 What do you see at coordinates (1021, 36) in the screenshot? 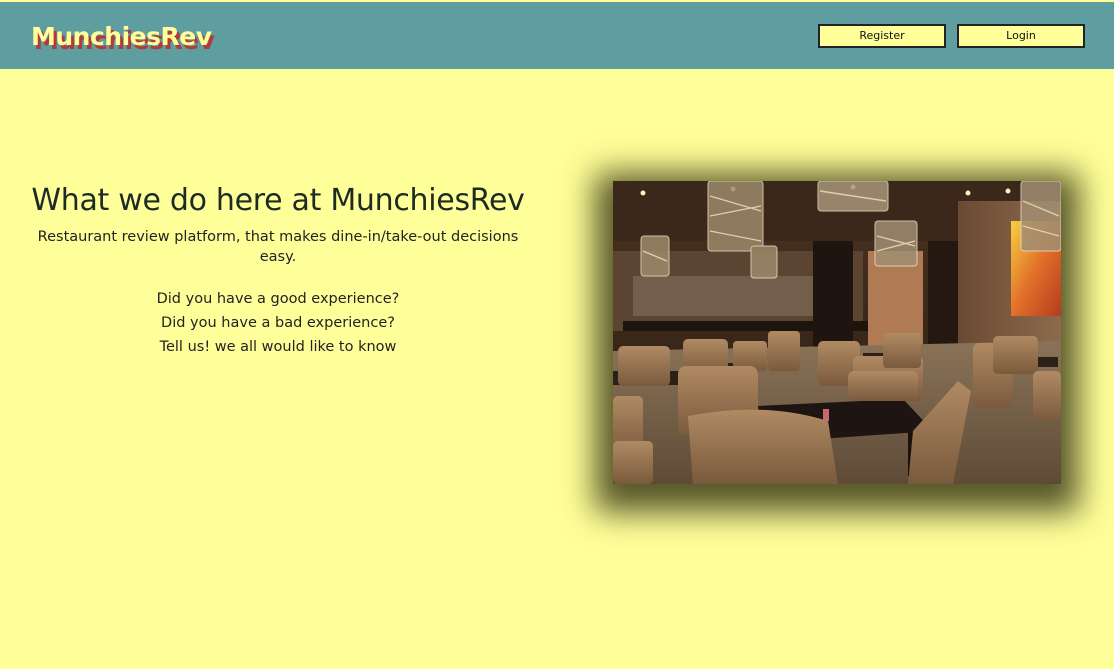
I see `login-button: Login` at bounding box center [1021, 36].